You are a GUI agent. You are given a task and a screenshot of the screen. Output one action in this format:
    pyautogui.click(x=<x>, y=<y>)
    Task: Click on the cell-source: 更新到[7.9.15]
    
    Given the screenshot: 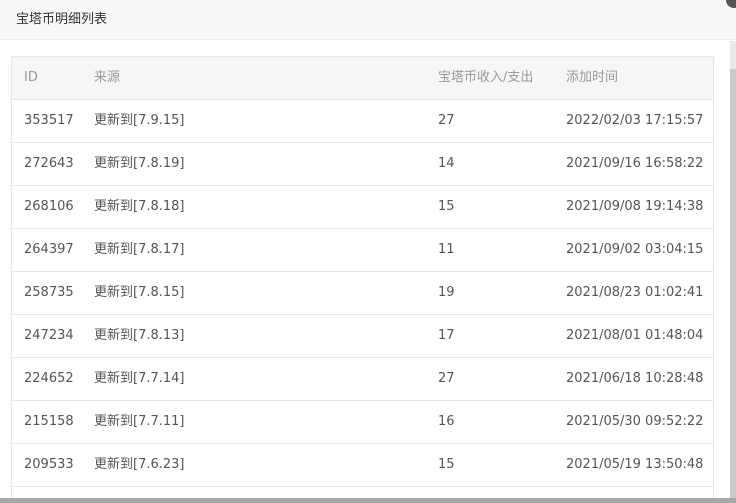 What is the action you would take?
    pyautogui.click(x=139, y=120)
    